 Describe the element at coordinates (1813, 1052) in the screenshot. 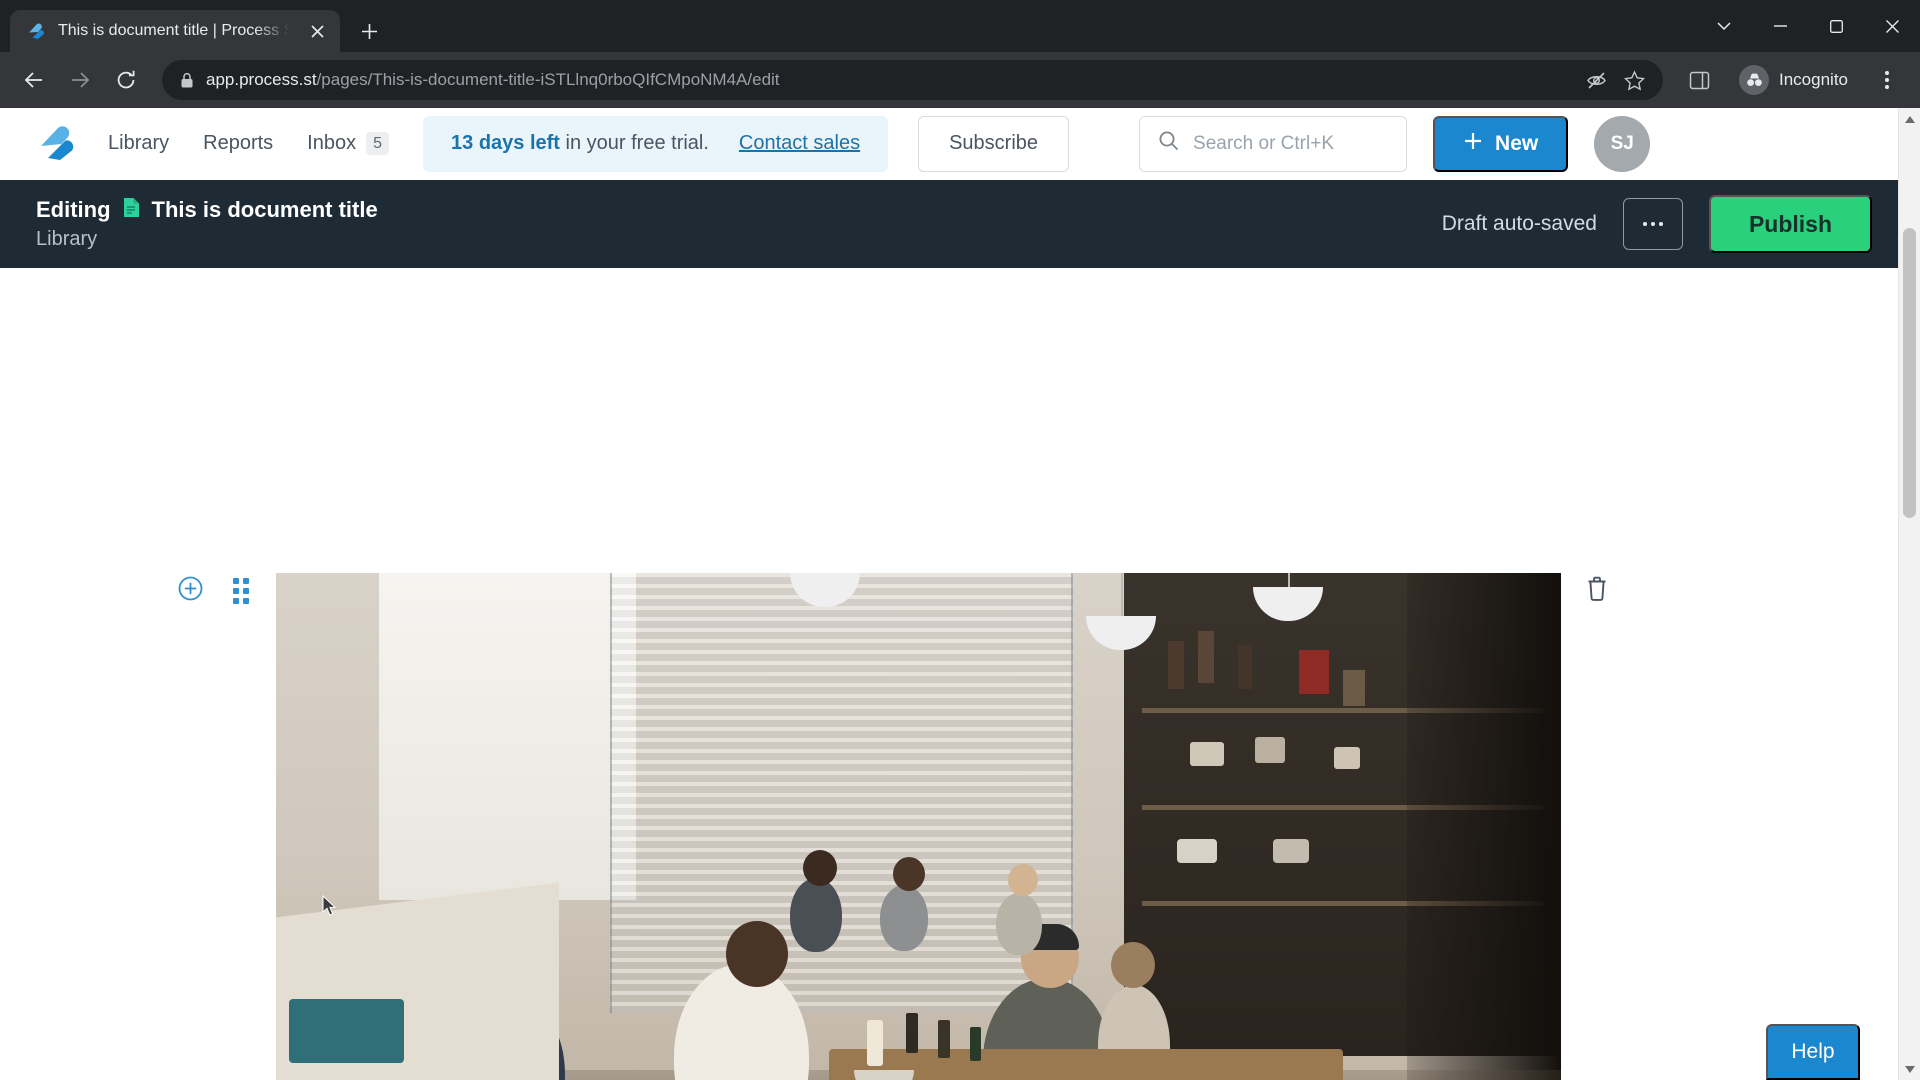

I see `help-button: Help` at that location.